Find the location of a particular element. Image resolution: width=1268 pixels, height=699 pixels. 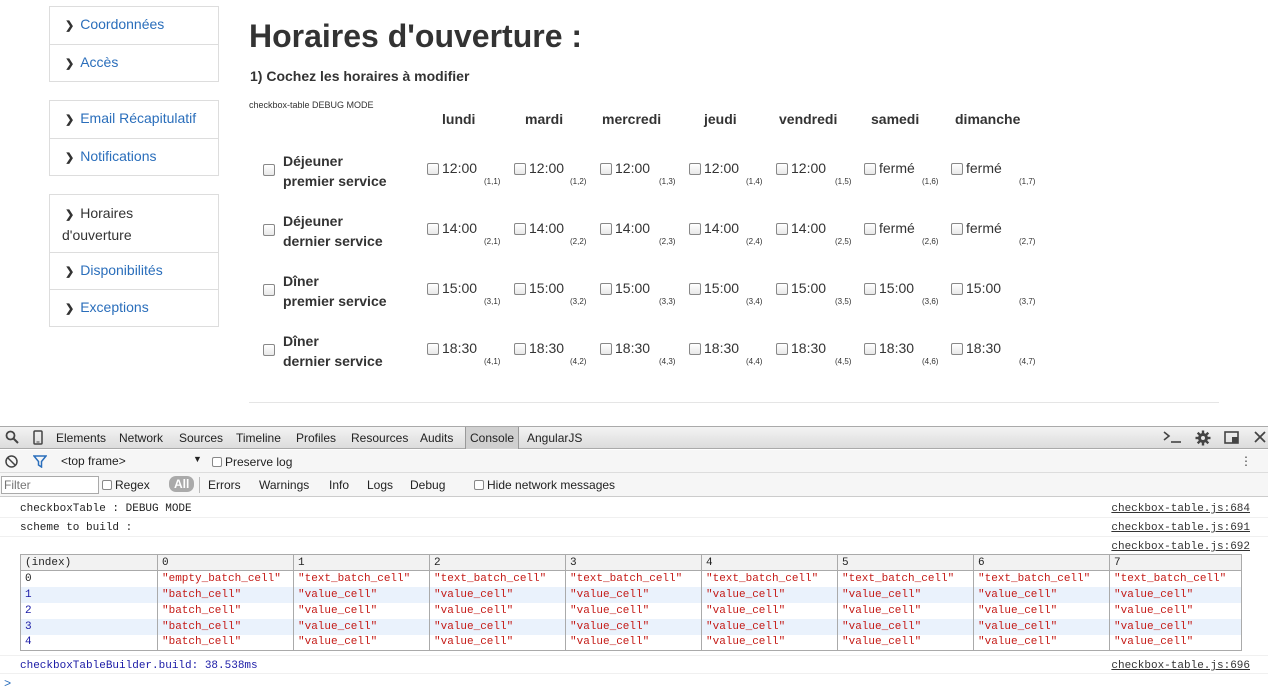

sidebar-item-notifications: ❯ Notifications is located at coordinates (134, 156).